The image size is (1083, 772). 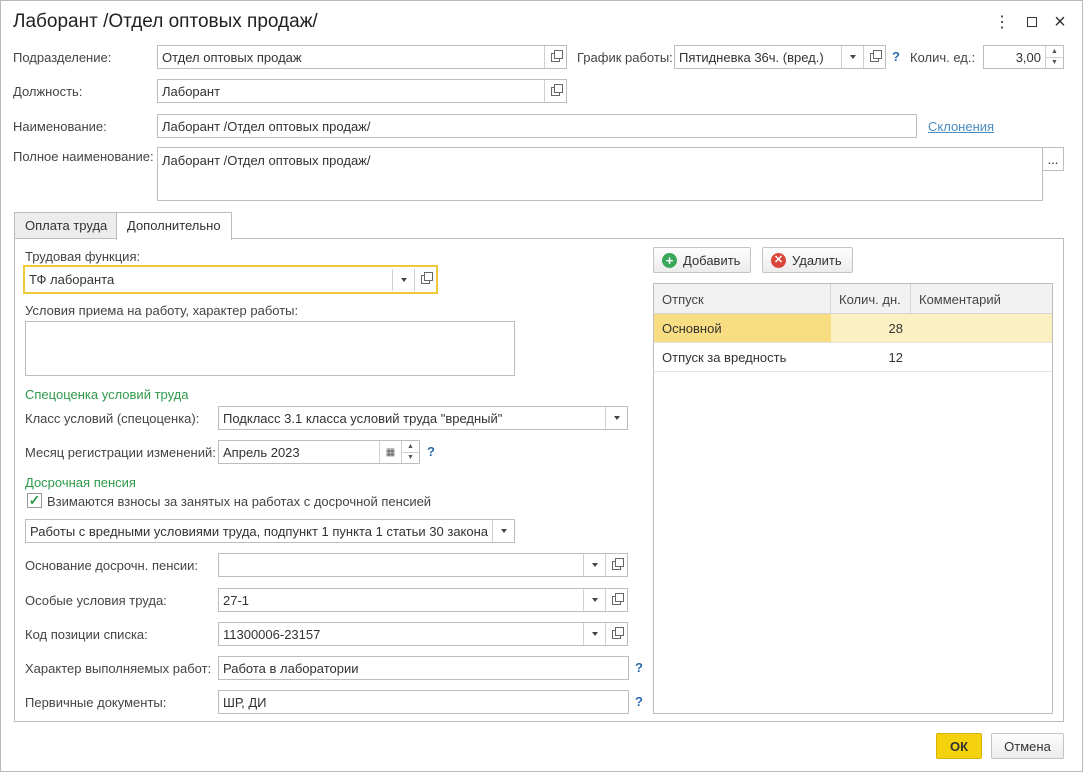 What do you see at coordinates (266, 126) in the screenshot?
I see `name-value: Лаборант /Отдел оптовых продаж/` at bounding box center [266, 126].